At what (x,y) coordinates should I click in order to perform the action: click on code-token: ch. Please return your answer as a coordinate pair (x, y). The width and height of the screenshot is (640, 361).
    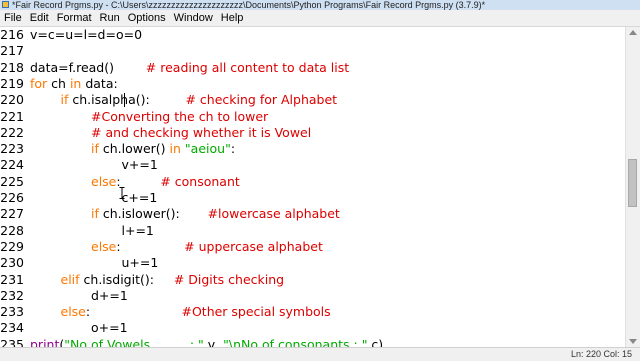
    Looking at the image, I should click on (58, 83).